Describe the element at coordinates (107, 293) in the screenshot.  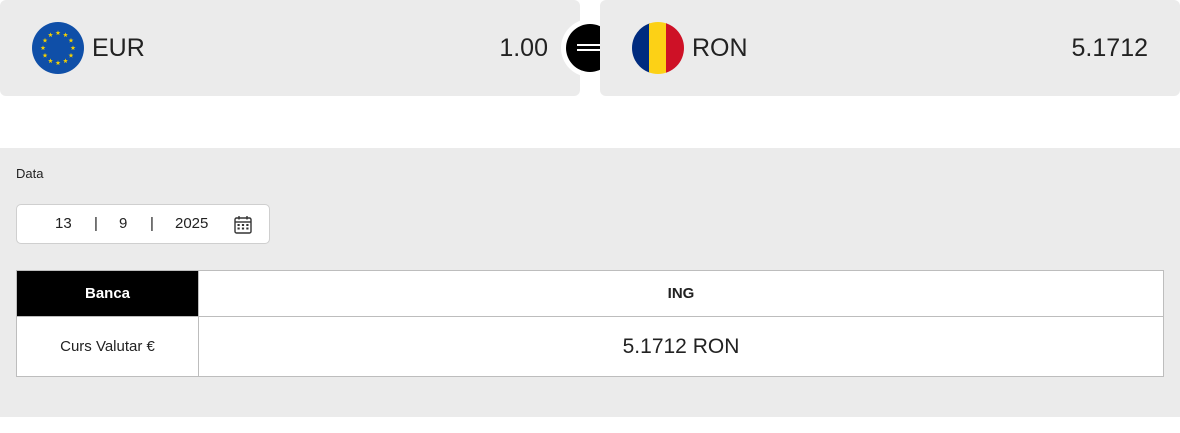
I see `bank-column-header: Banca` at that location.